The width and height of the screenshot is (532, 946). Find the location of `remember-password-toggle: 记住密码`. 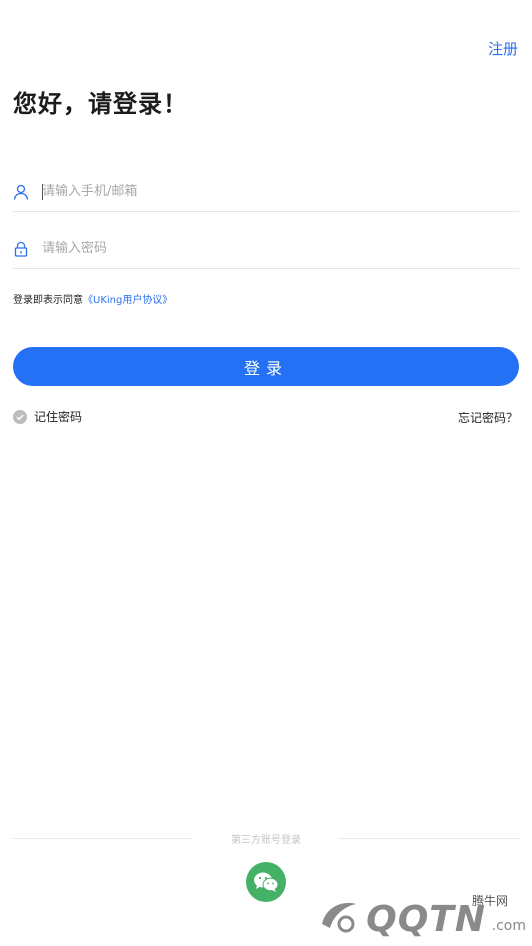

remember-password-toggle: 记住密码 is located at coordinates (47, 416).